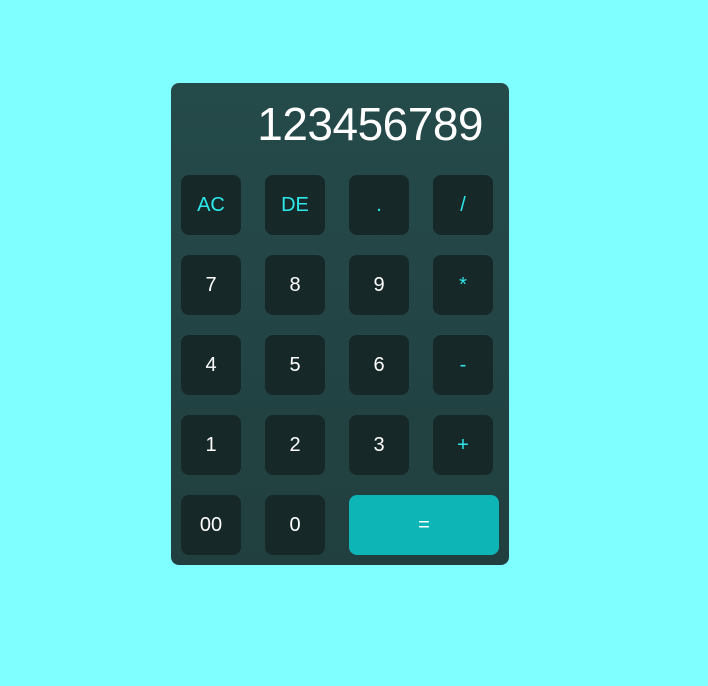 This screenshot has width=708, height=686. What do you see at coordinates (295, 445) in the screenshot?
I see `digit-2-button: 2` at bounding box center [295, 445].